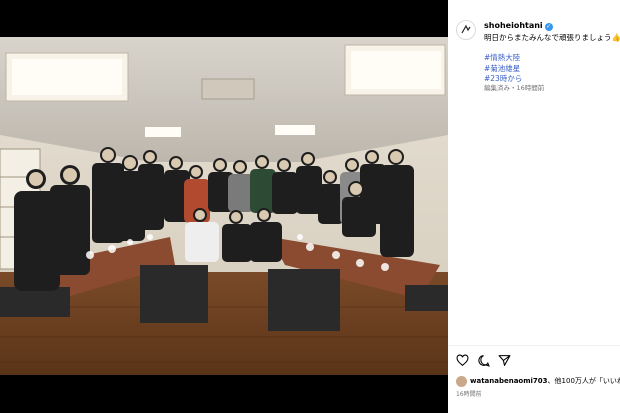  I want to click on verified-badge-icon: ✓, so click(548, 27).